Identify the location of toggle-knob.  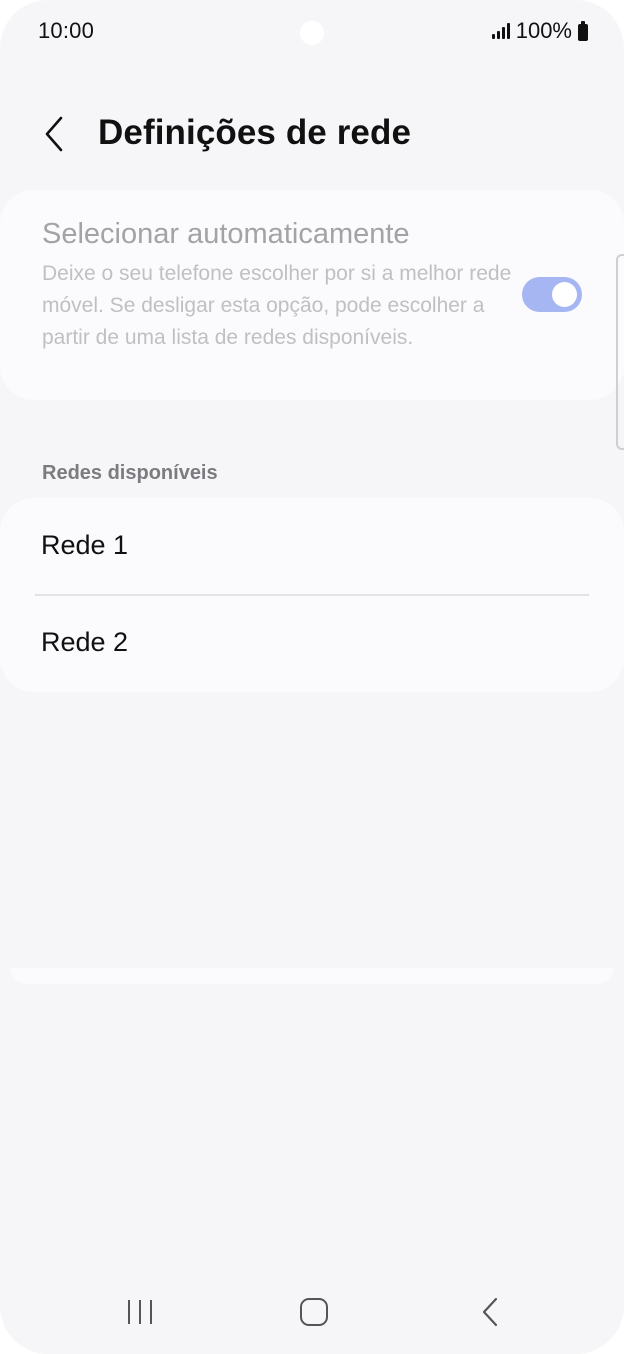
(564, 294).